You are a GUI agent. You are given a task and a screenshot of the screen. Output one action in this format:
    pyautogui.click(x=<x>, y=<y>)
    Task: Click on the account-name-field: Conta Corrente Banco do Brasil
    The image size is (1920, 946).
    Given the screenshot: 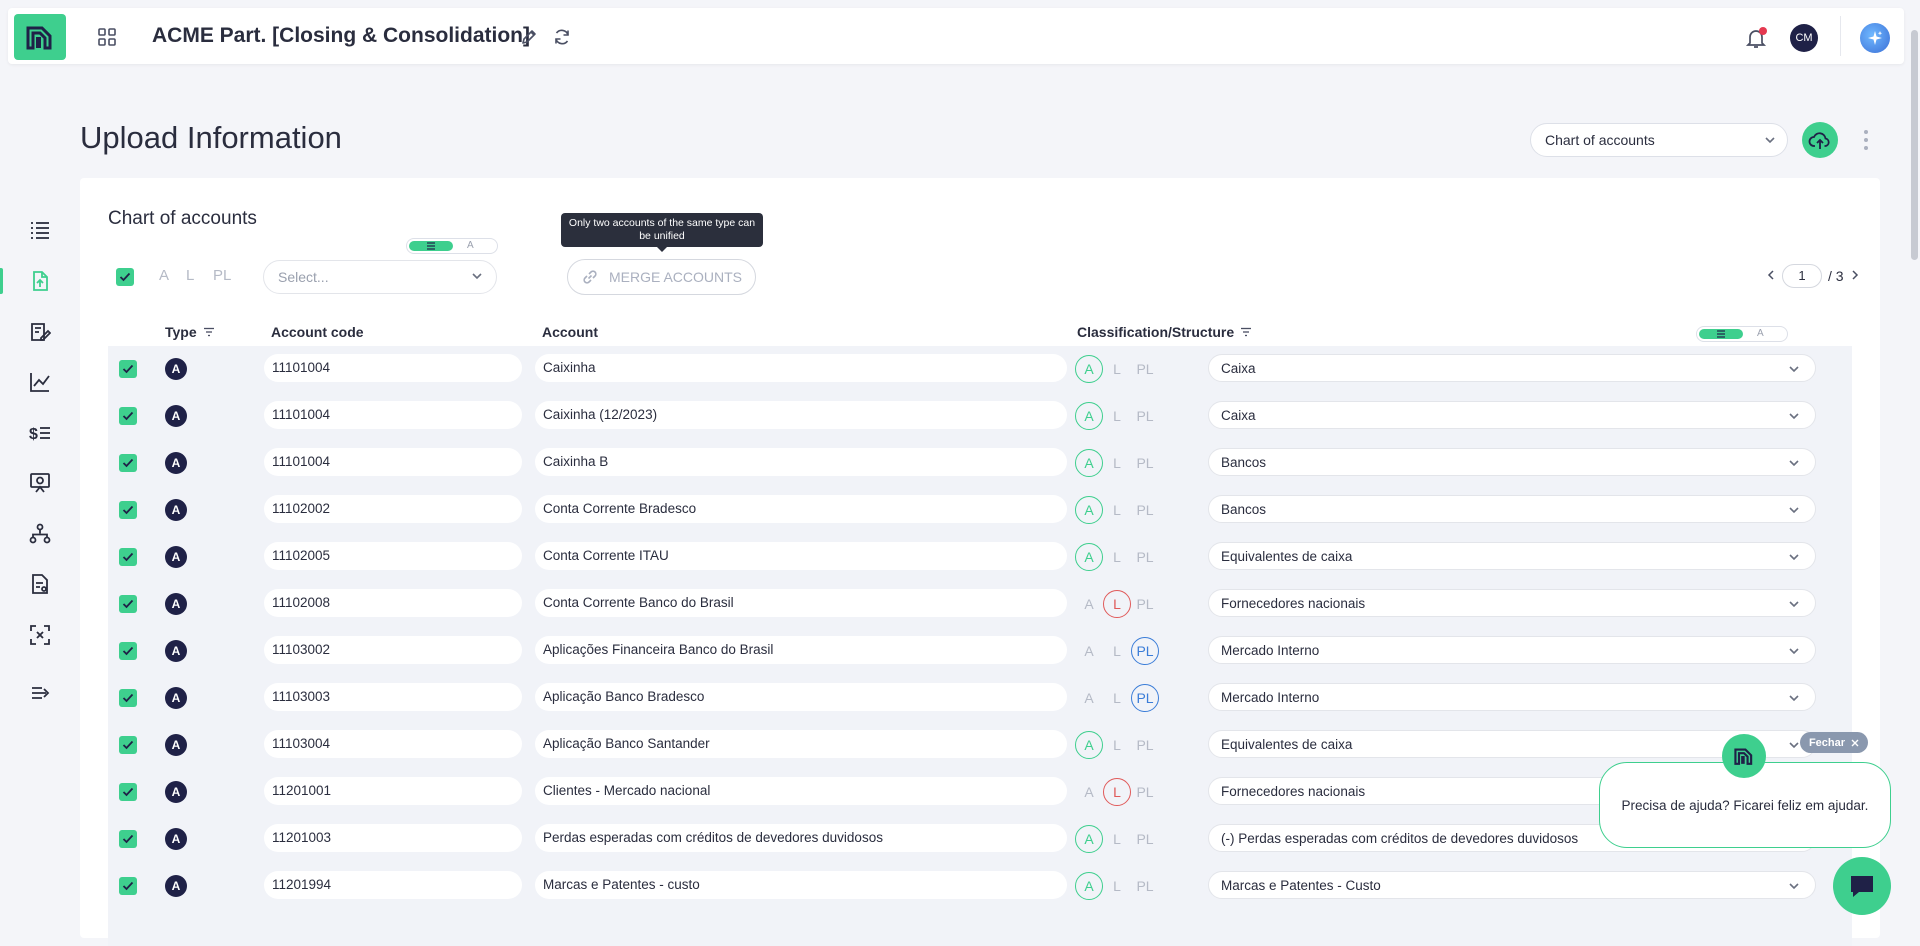 What is the action you would take?
    pyautogui.click(x=801, y=603)
    